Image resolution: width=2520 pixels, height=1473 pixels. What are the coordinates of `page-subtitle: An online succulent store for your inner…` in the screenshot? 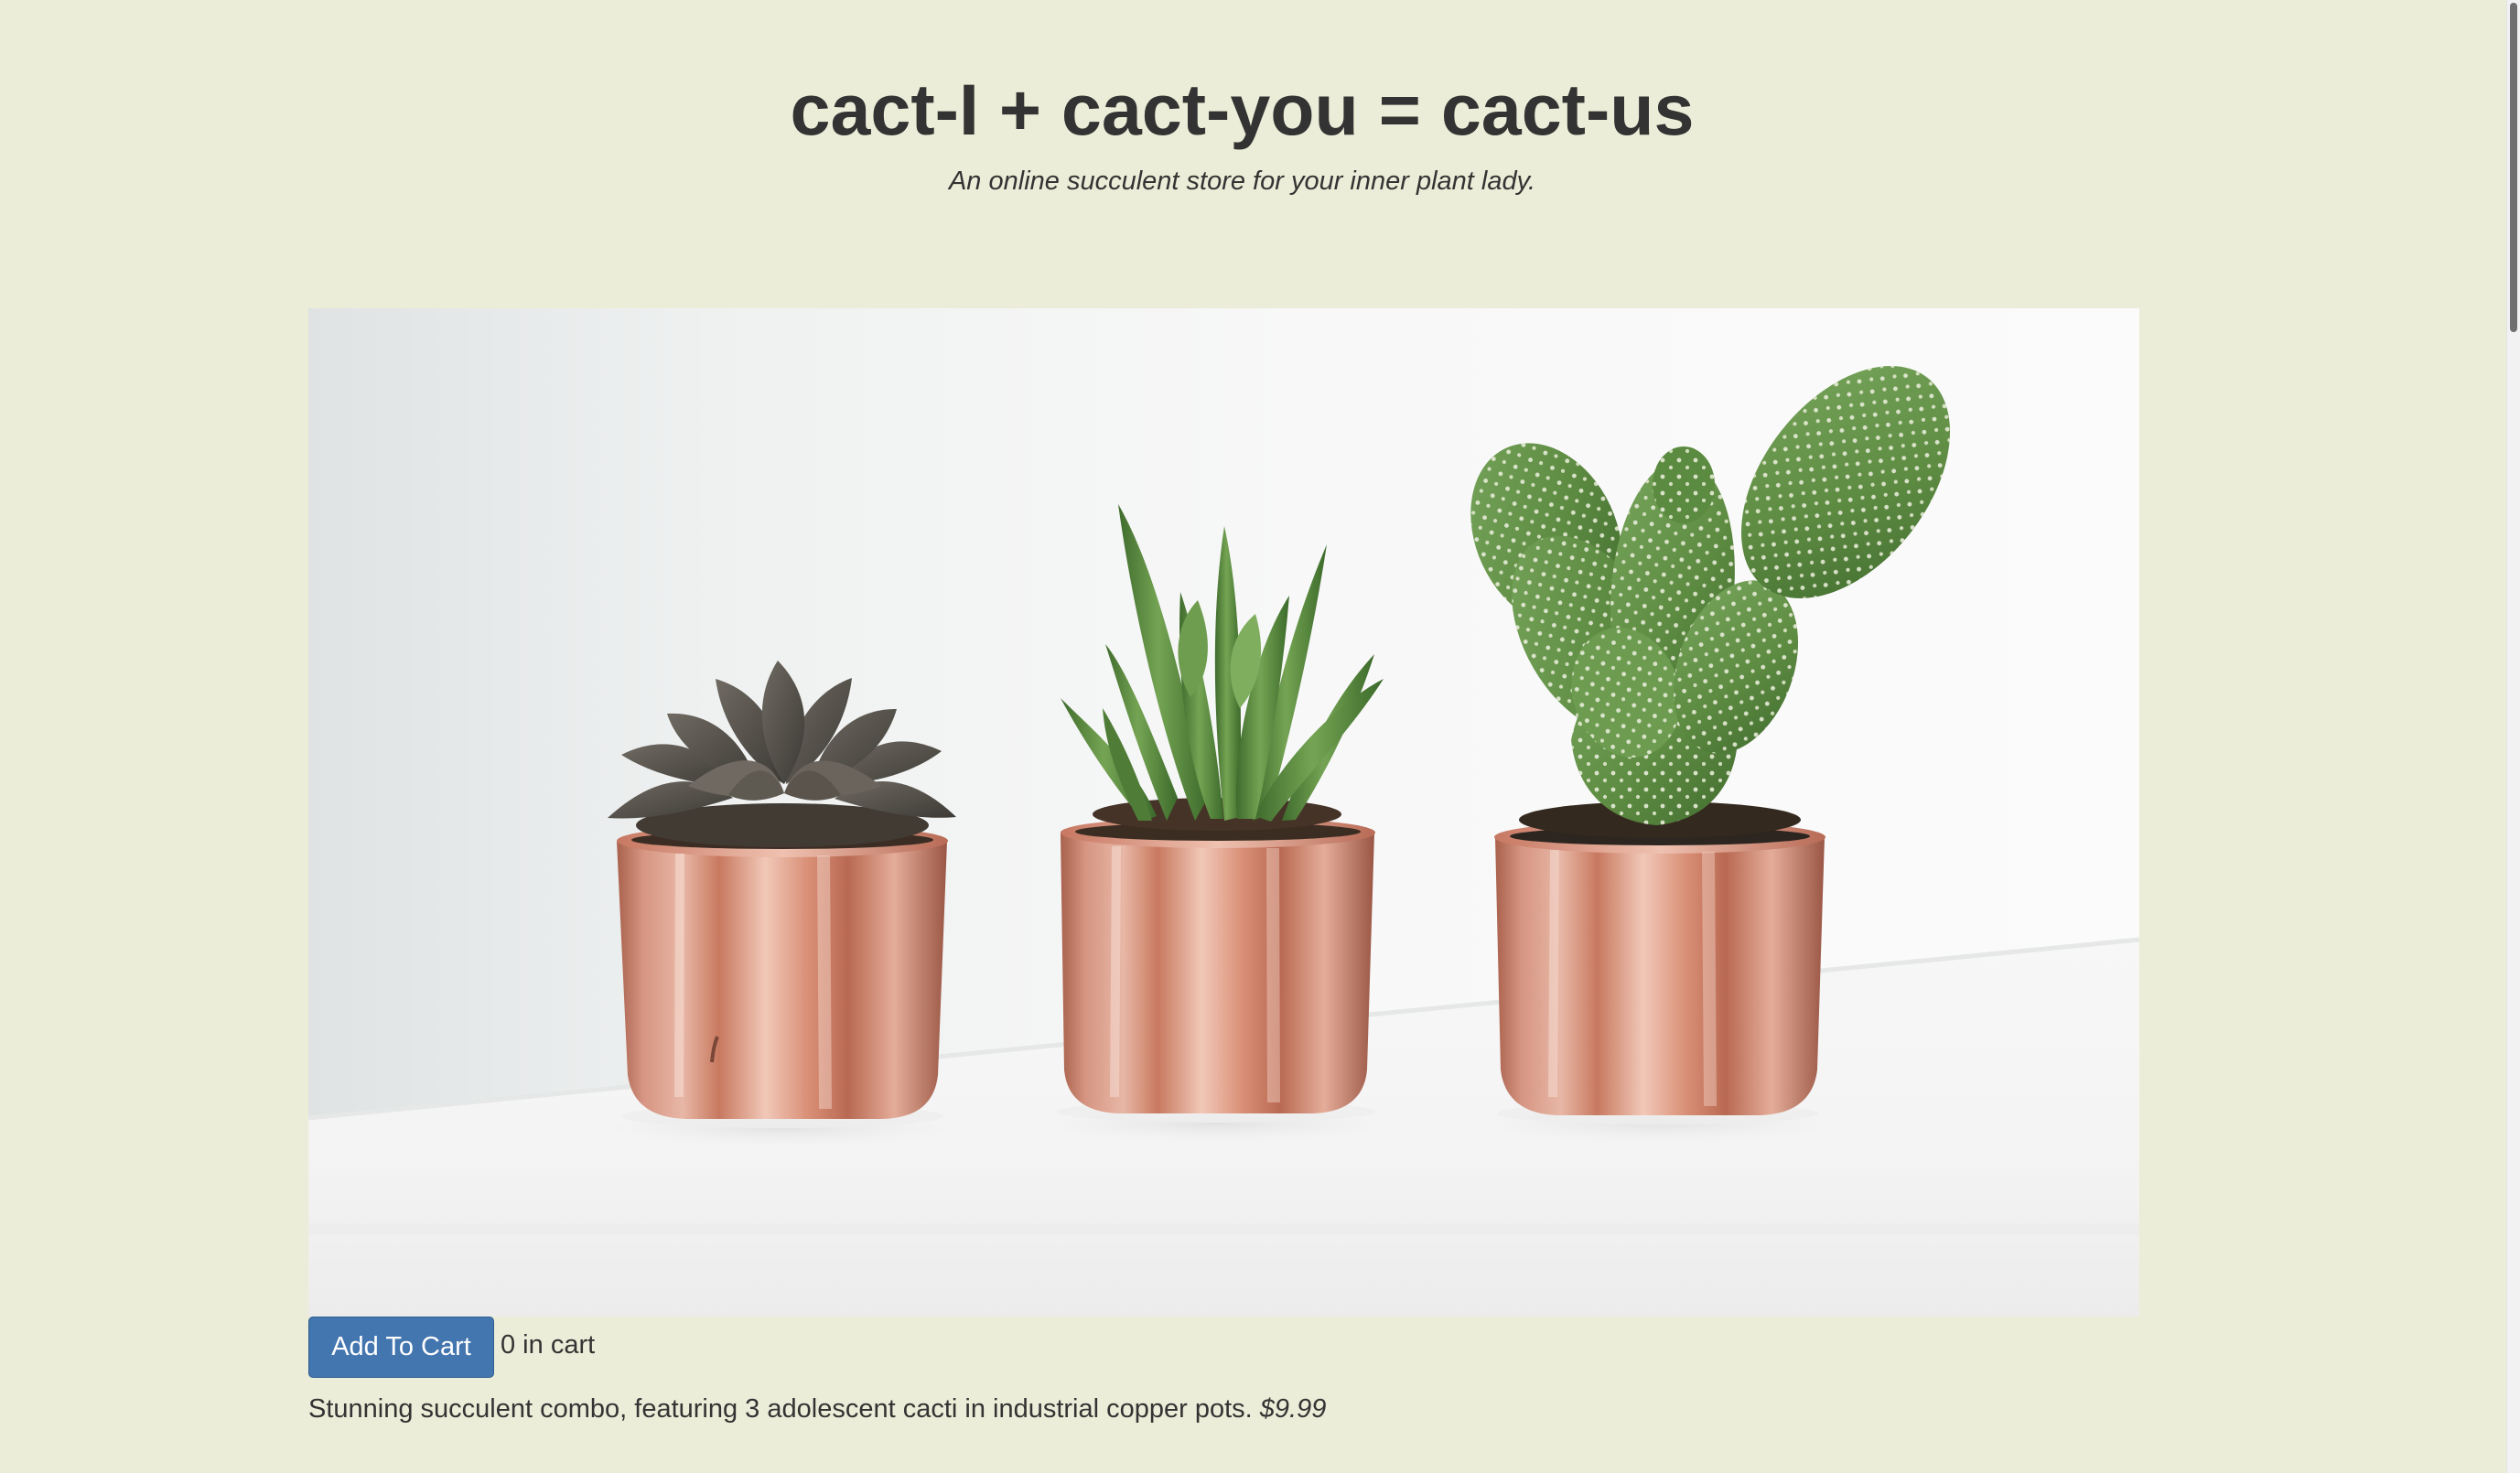 It's located at (1242, 182).